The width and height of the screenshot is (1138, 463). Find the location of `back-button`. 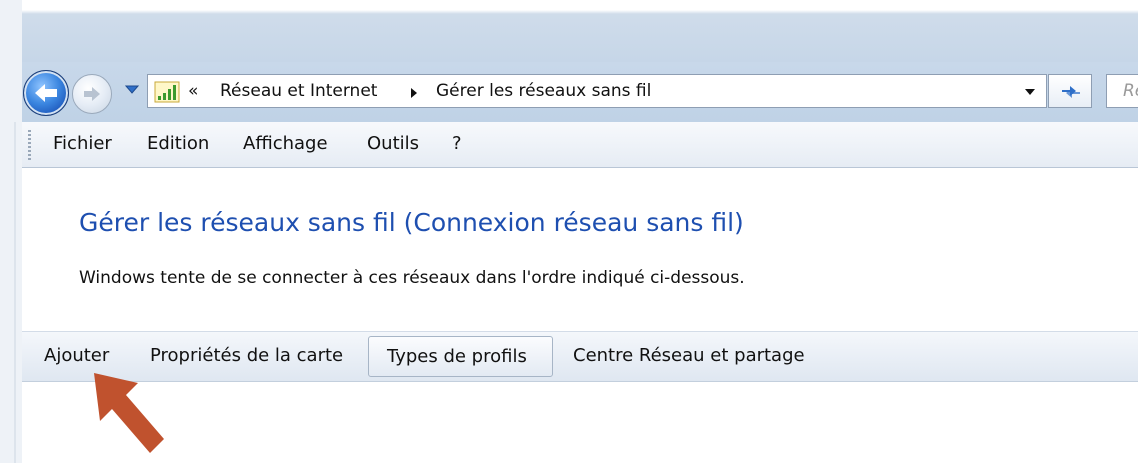

back-button is located at coordinates (46, 93).